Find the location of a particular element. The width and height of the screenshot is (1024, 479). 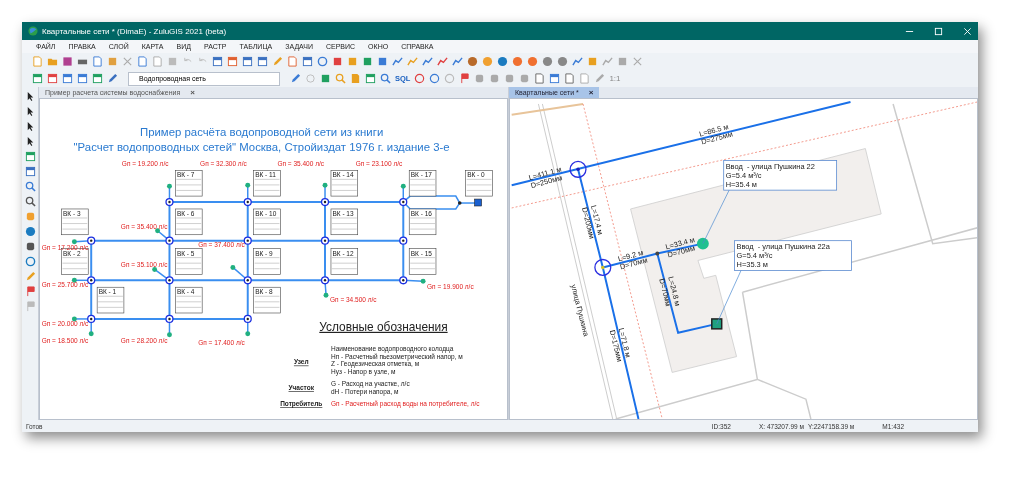

save-icon is located at coordinates (67, 61).